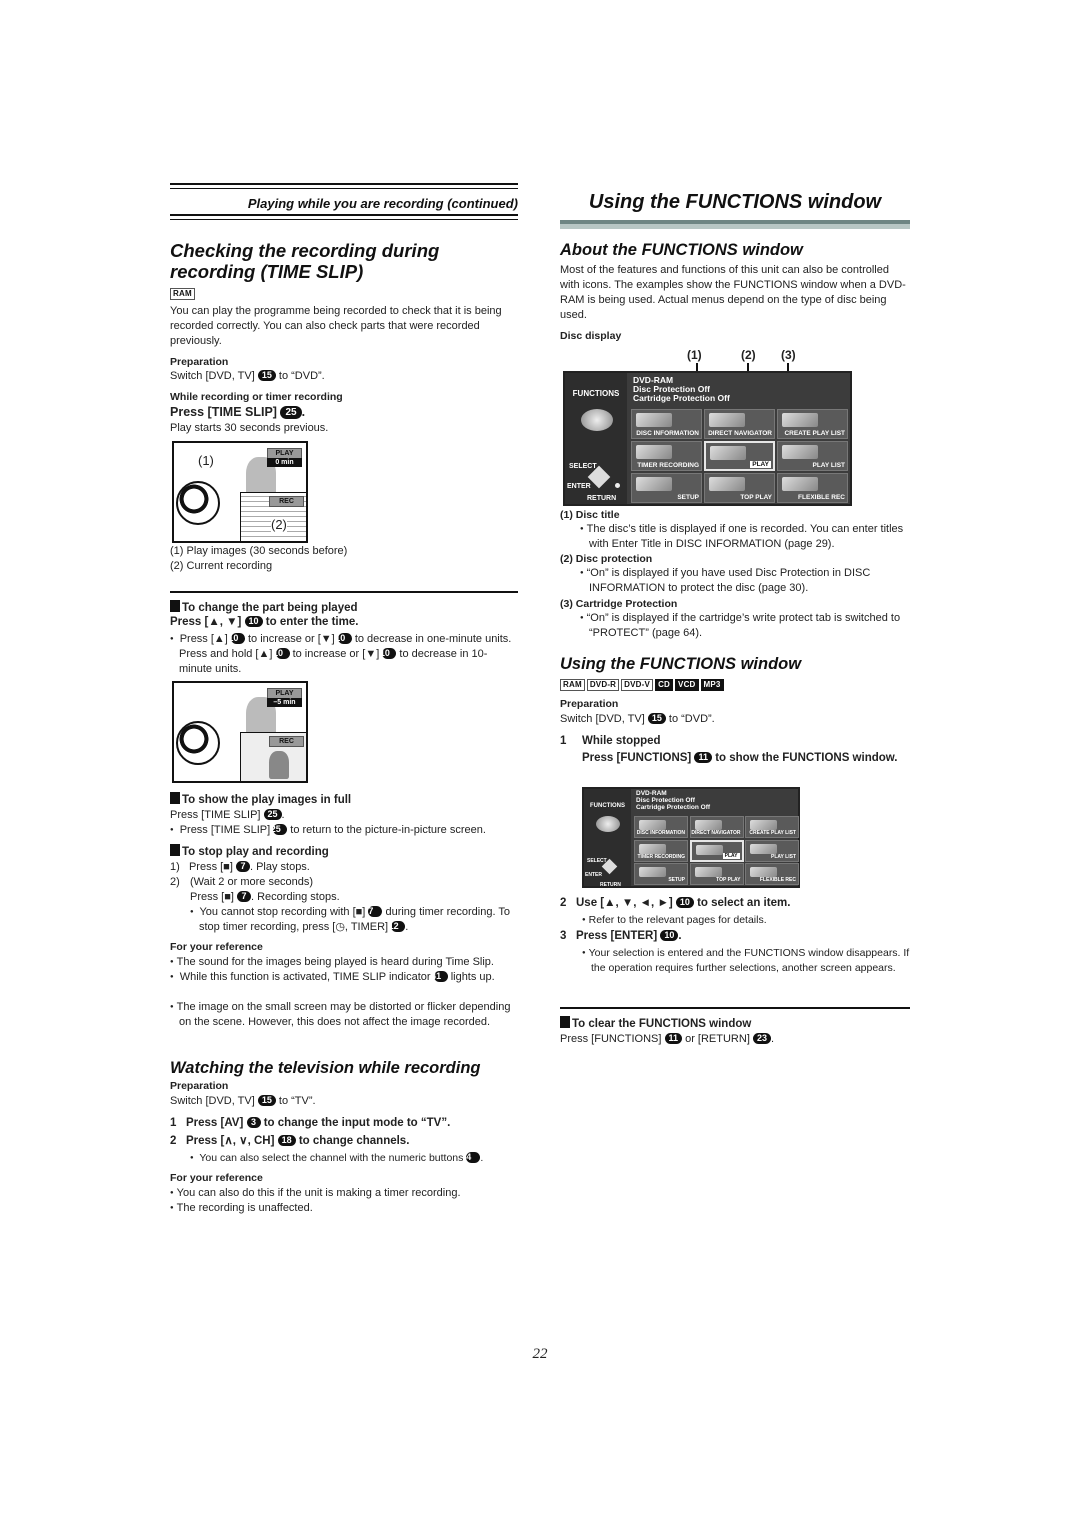 The width and height of the screenshot is (1080, 1528). Describe the element at coordinates (247, 376) in the screenshot. I see `preparation-step: Switch [DVD, TV] 15 to “DVD”.` at that location.